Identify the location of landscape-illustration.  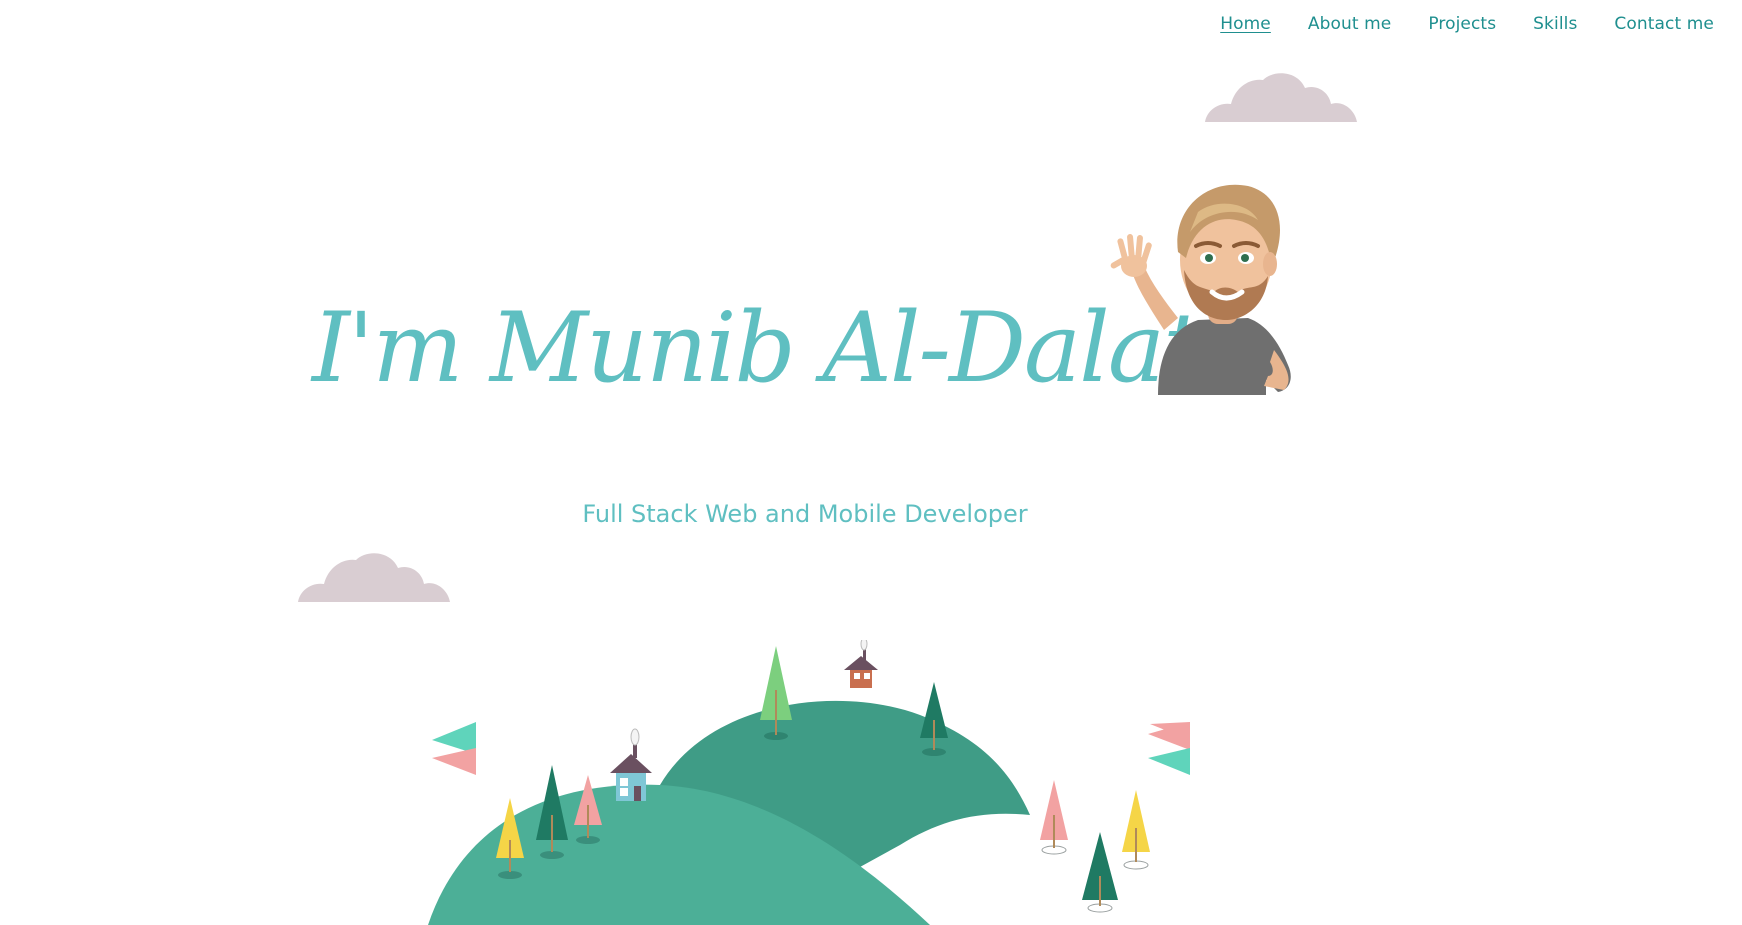
(809, 782).